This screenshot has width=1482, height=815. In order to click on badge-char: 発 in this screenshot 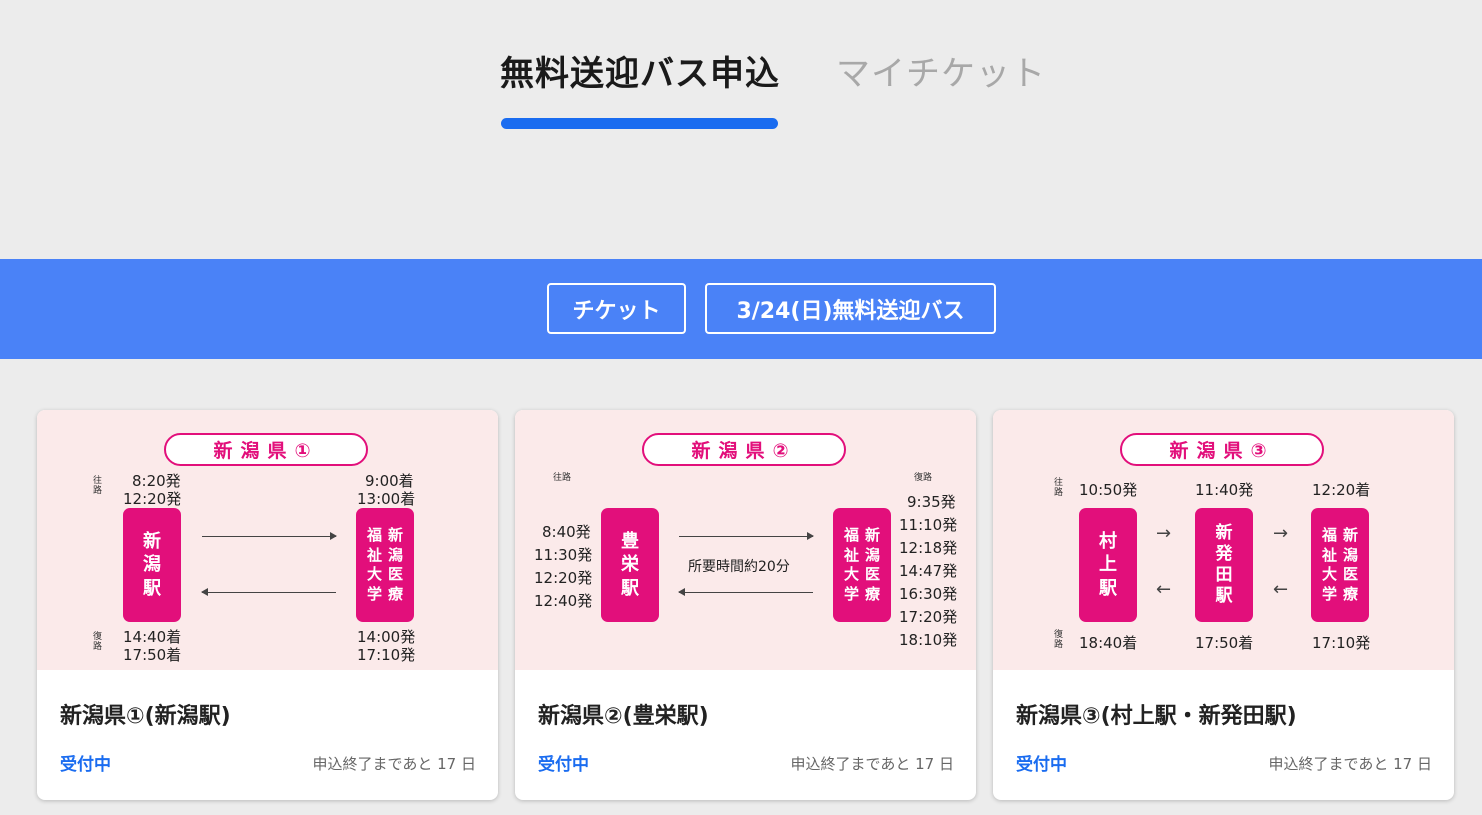, I will do `click(1224, 553)`.